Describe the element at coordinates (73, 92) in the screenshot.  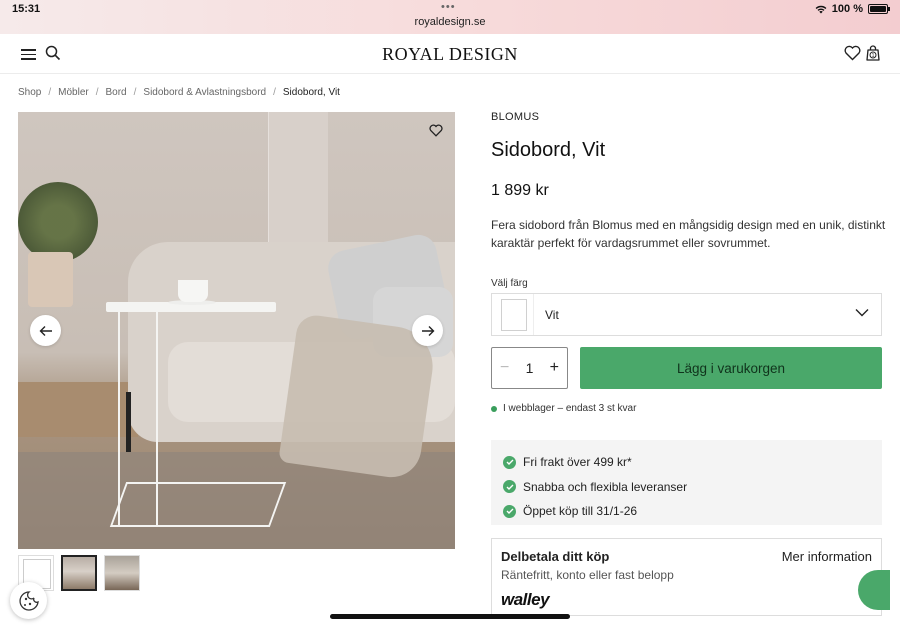
I see `breadcrumb-mobler: Möbler` at that location.